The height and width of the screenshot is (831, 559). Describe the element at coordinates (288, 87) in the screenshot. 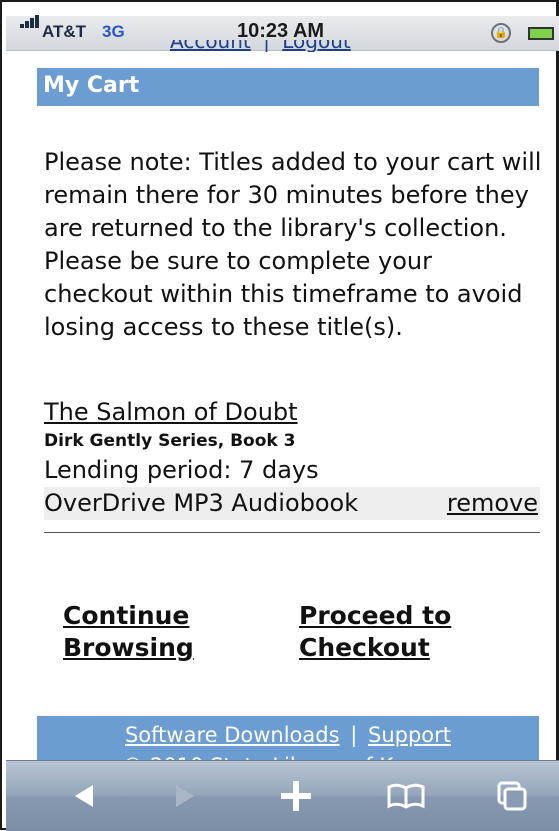

I see `page-header: My Cart` at that location.